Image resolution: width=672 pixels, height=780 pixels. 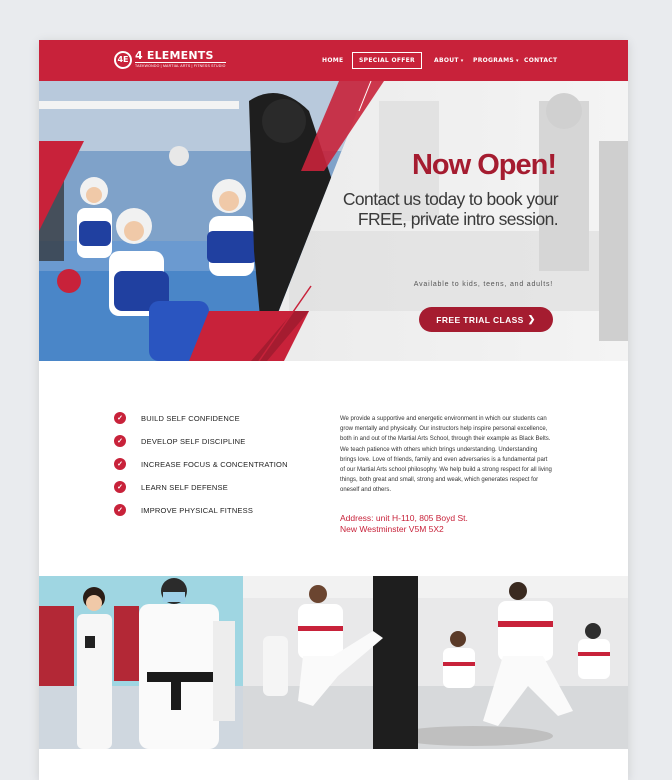 I want to click on list-item: ✓ DEVELOP SELF DISCIPLINE, so click(x=180, y=441).